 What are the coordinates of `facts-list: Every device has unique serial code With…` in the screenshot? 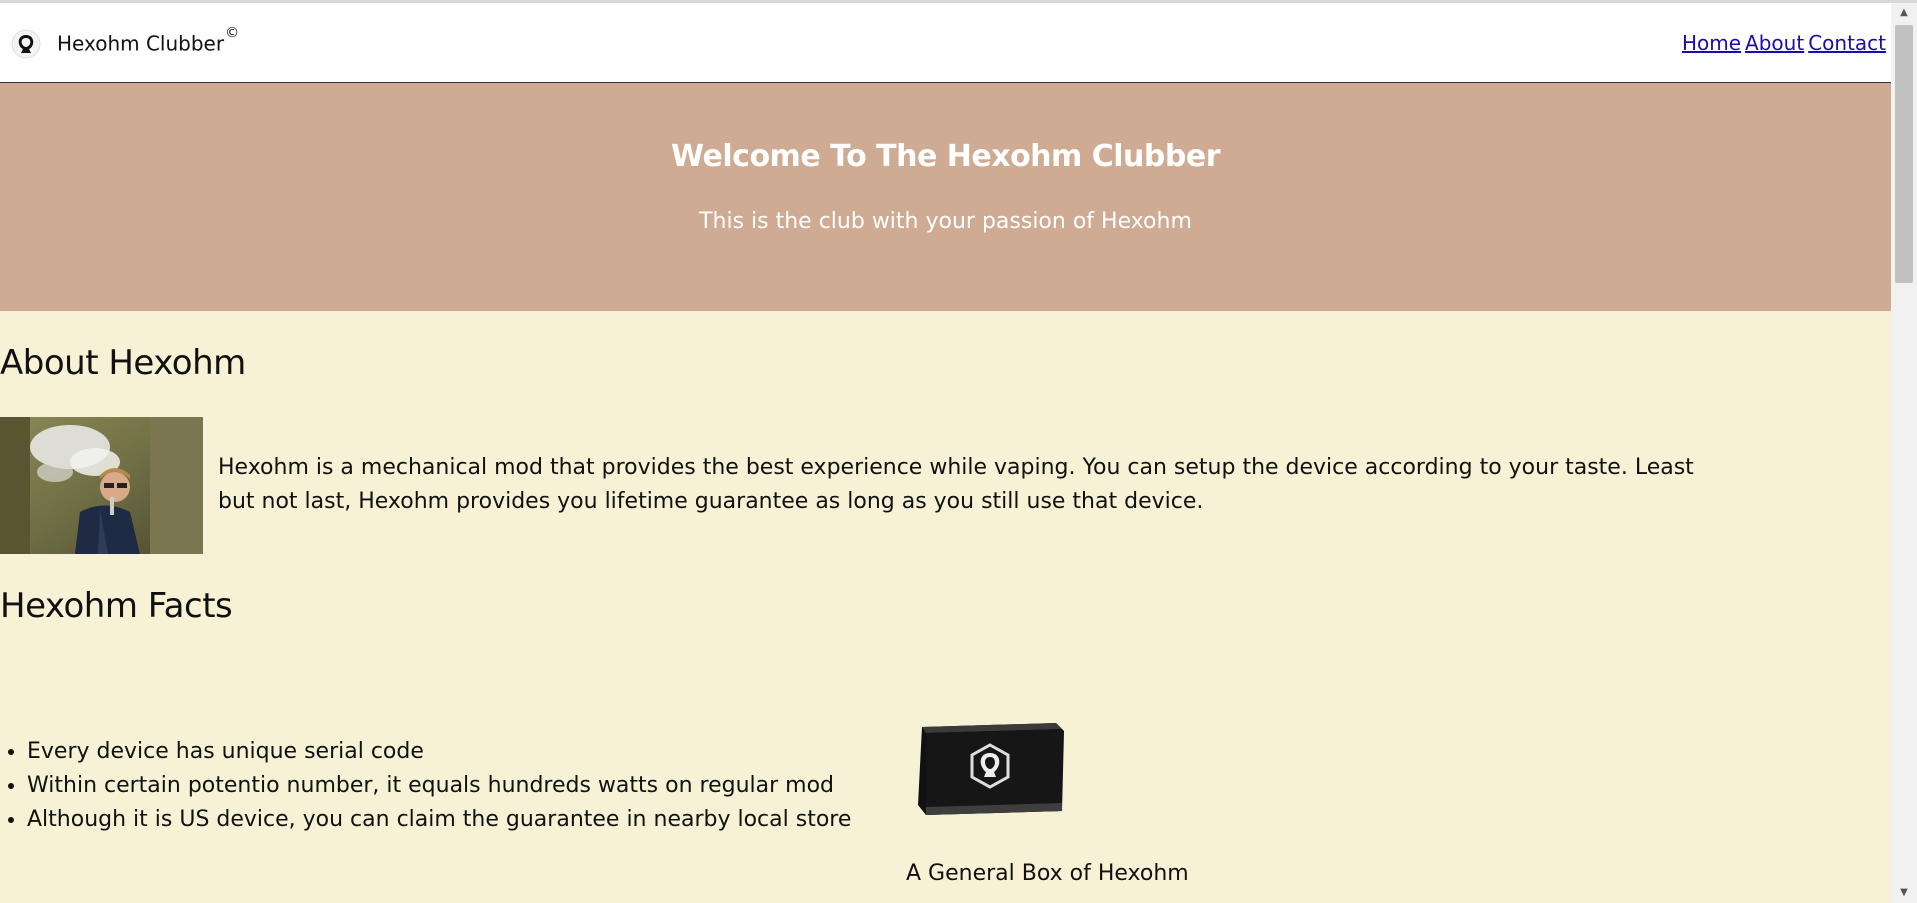 It's located at (425, 786).